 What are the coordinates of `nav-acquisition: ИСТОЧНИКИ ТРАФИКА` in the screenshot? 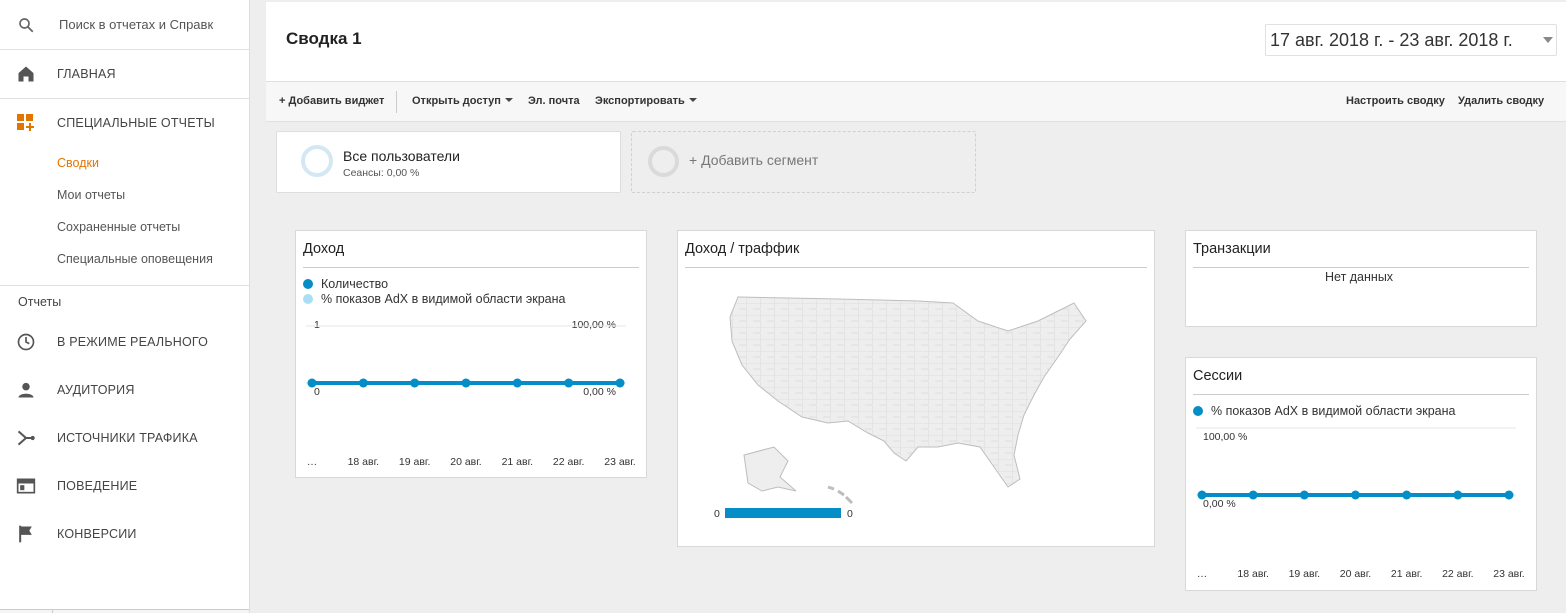 It's located at (124, 438).